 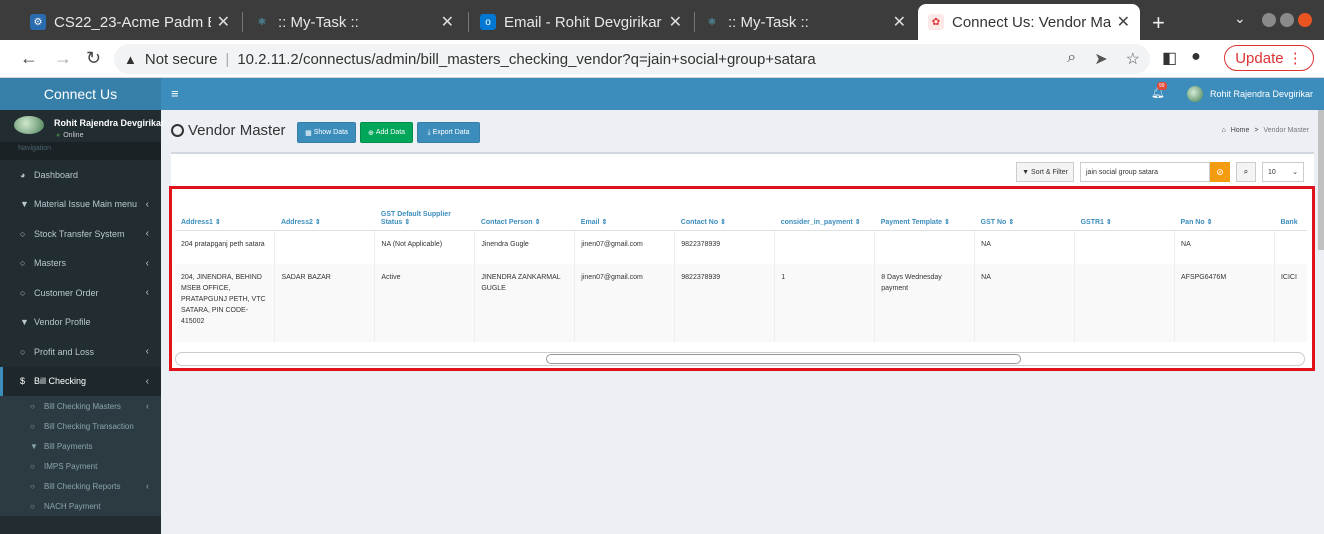 I want to click on horizontal-scrollbar, so click(x=740, y=359).